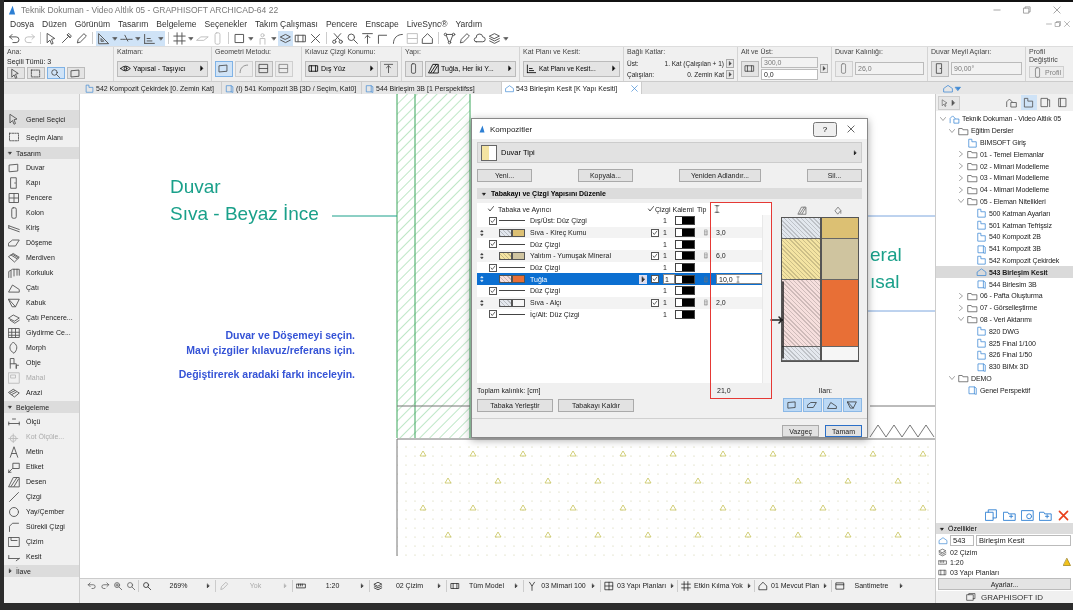  Describe the element at coordinates (427, 24) in the screenshot. I see `menu-item: LiveSync®` at that location.